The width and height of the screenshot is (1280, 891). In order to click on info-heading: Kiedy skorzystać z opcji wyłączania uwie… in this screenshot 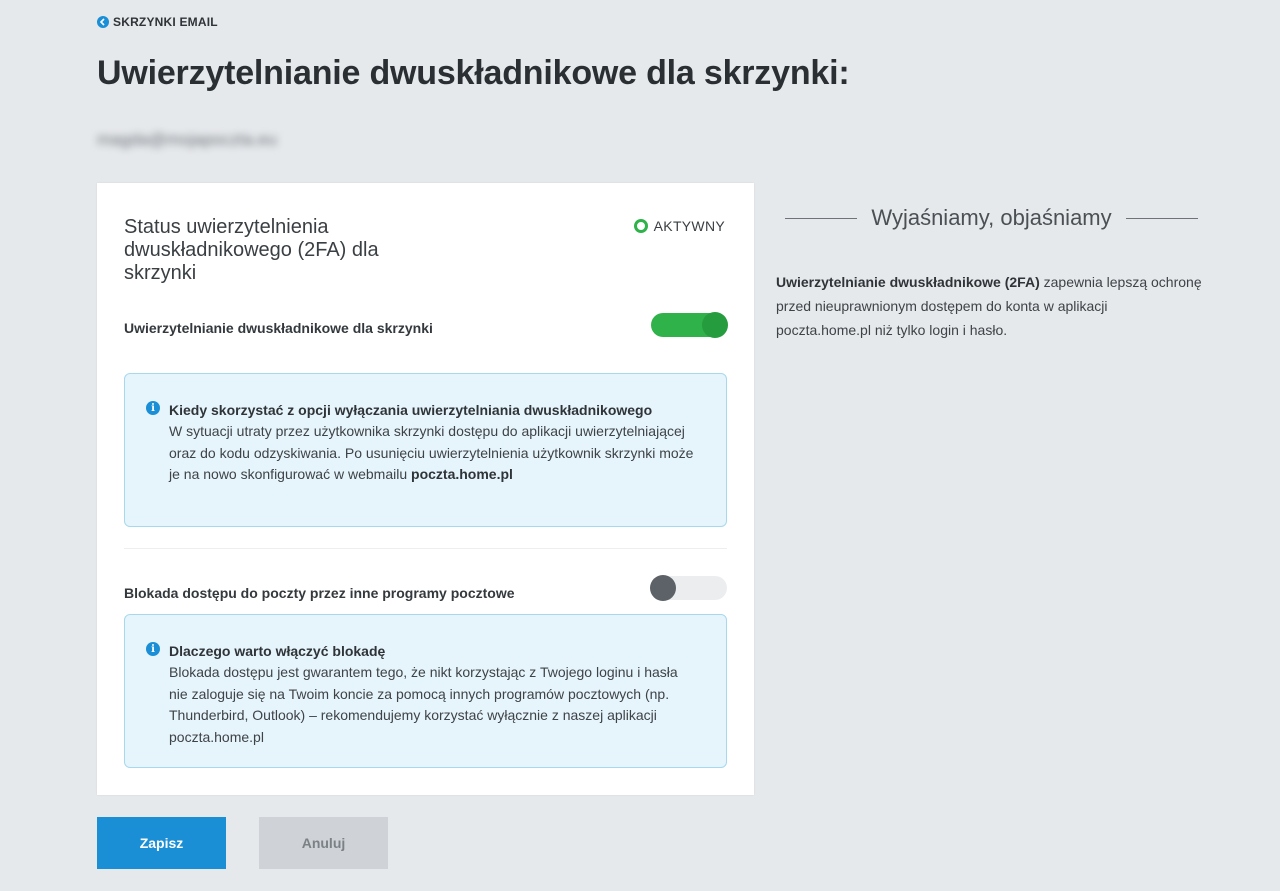, I will do `click(411, 410)`.